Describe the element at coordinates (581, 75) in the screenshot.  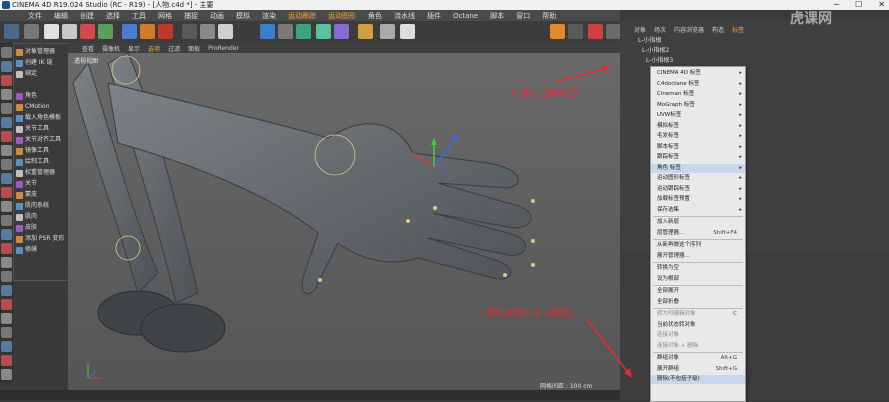
I see `arrow-to-tag-menu` at that location.